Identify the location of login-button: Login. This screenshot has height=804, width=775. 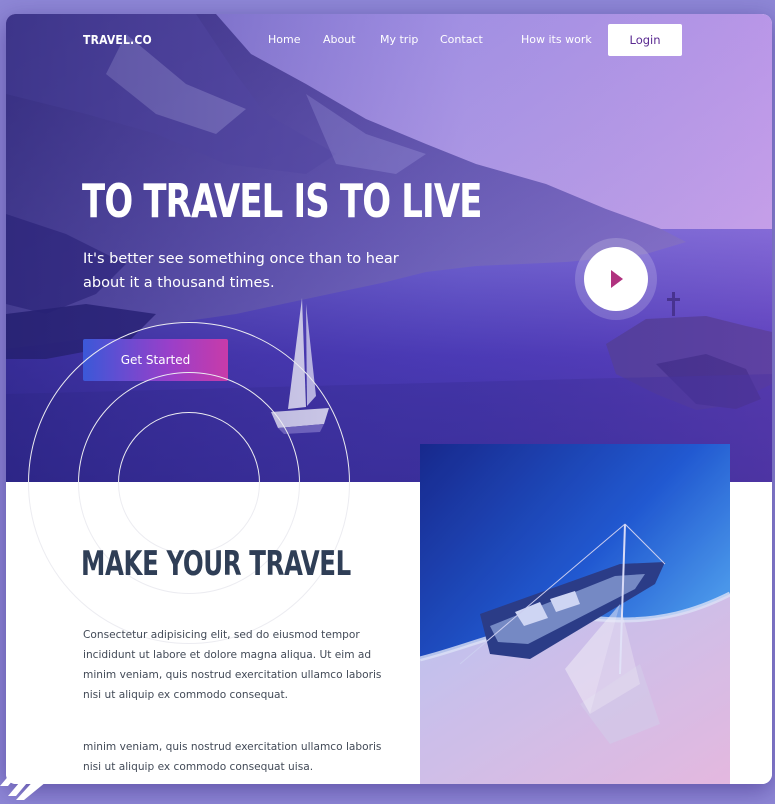
(645, 40).